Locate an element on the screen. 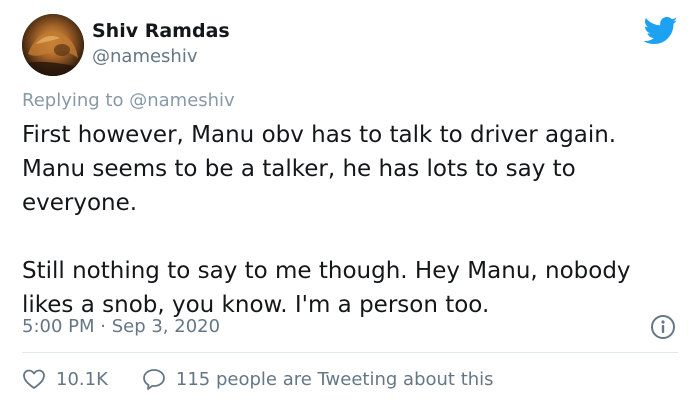  info-icon is located at coordinates (663, 327).